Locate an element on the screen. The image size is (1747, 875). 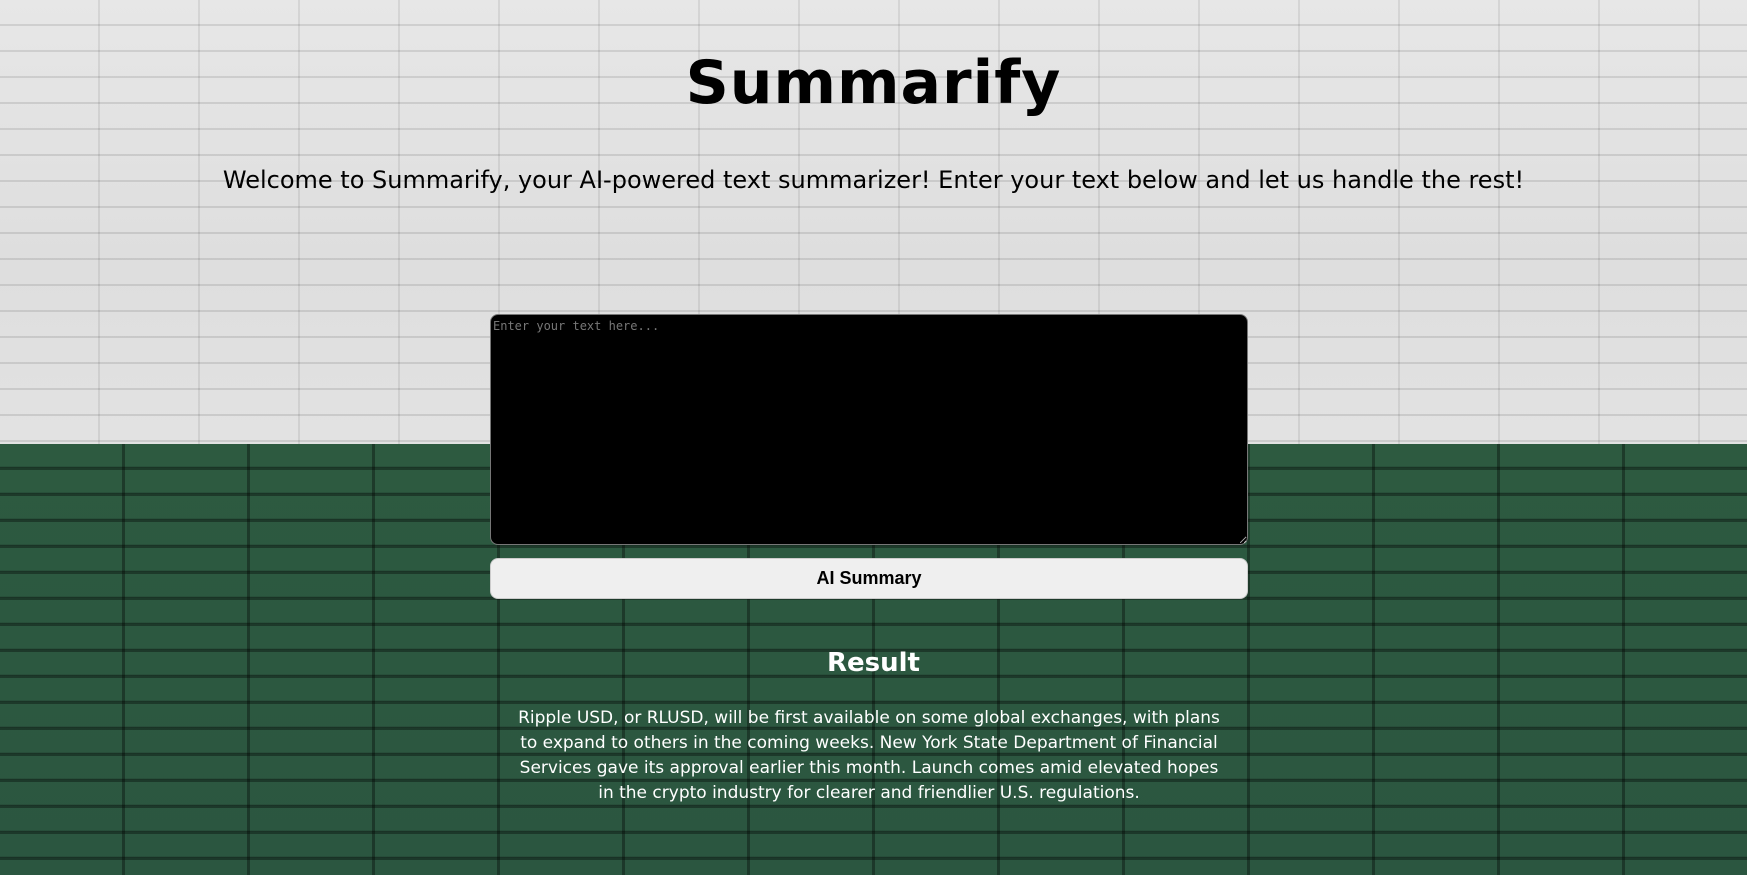
text-input is located at coordinates (869, 429).